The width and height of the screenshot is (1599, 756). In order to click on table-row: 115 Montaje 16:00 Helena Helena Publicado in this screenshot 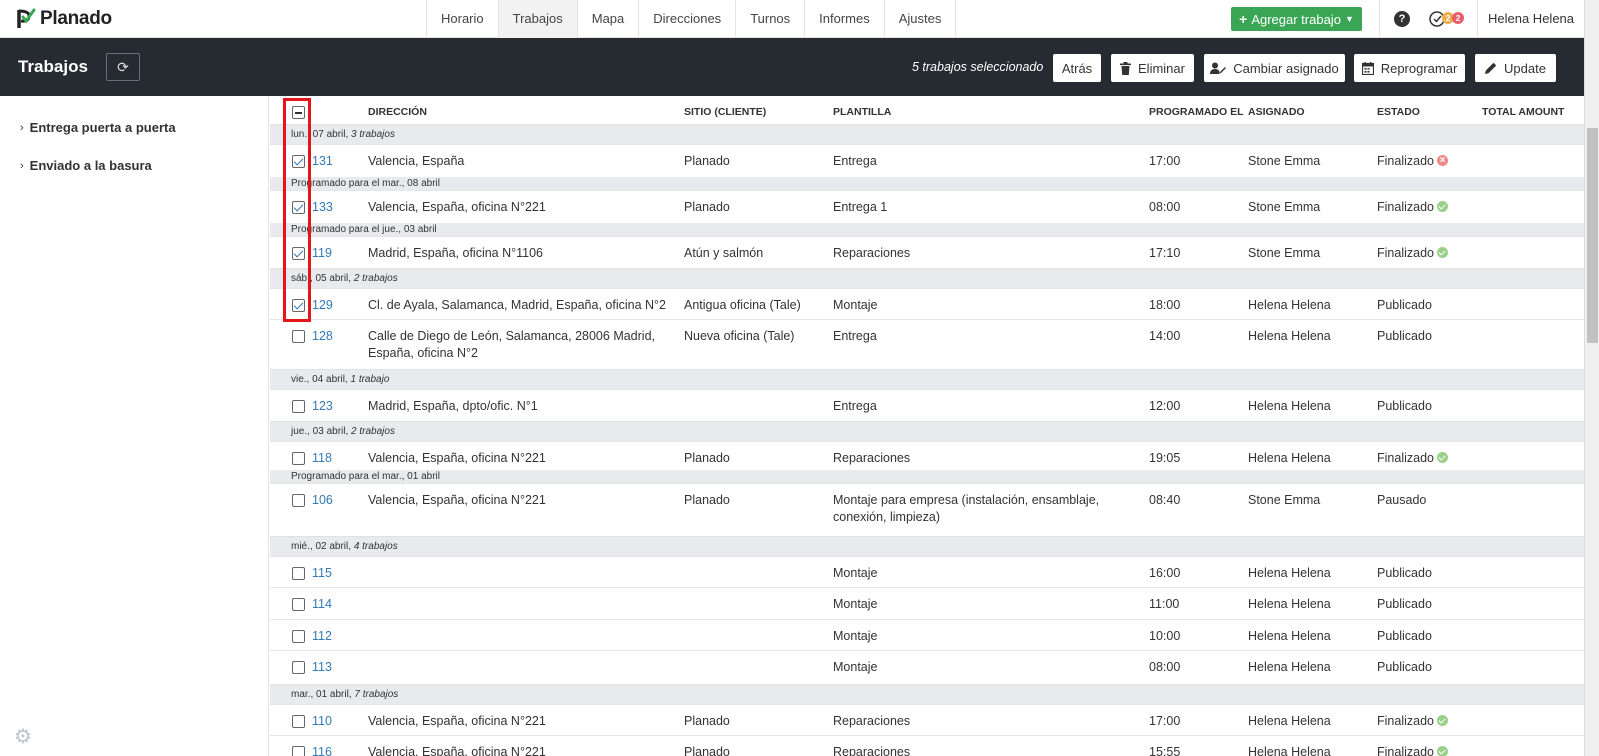, I will do `click(927, 571)`.